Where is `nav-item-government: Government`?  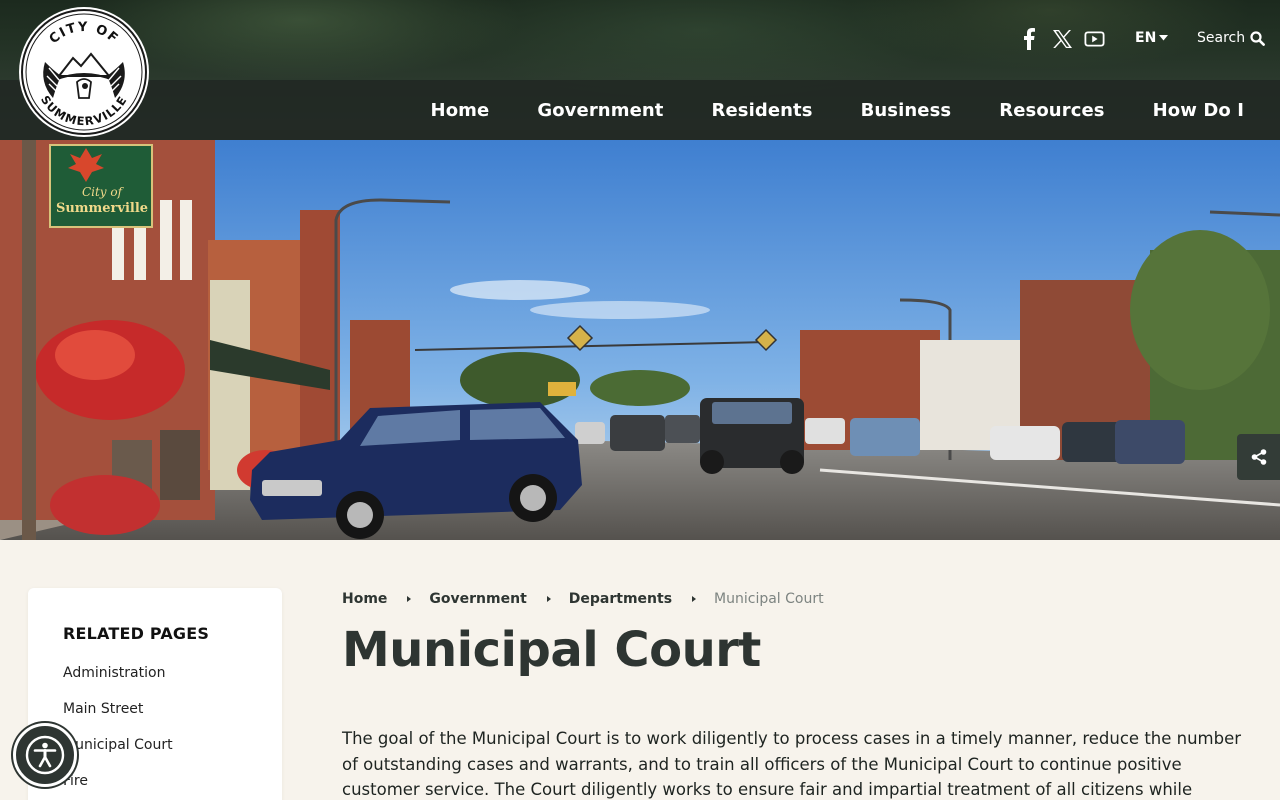
nav-item-government: Government is located at coordinates (600, 110).